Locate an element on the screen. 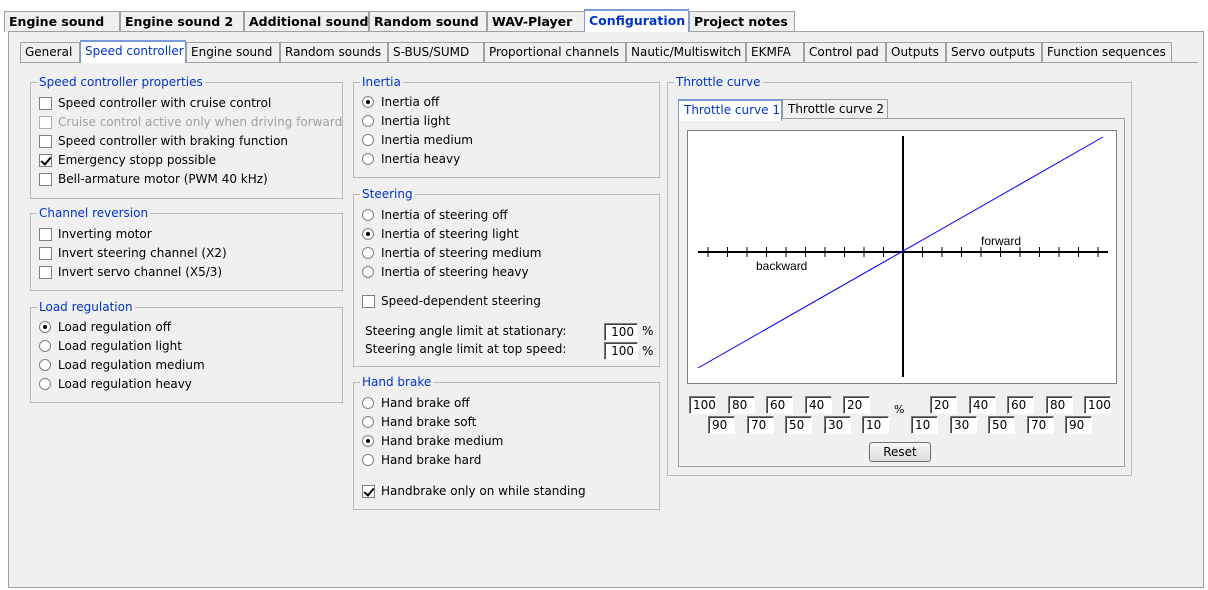 This screenshot has height=590, width=1208. bell-armature-checkbox: Bell-armature motor (PWM 40 kHz) is located at coordinates (153, 179).